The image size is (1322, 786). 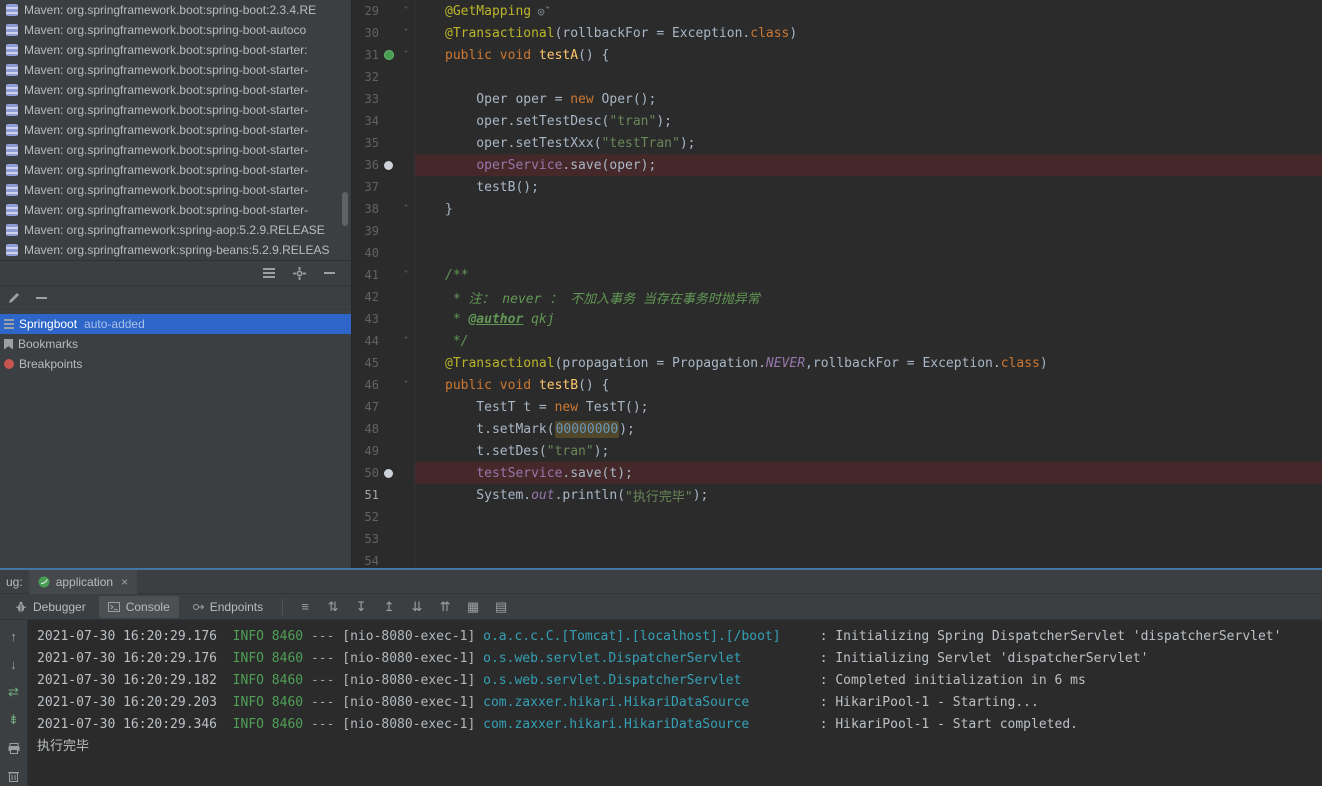 I want to click on code-text: t.setMark(00000000);, so click(x=868, y=429).